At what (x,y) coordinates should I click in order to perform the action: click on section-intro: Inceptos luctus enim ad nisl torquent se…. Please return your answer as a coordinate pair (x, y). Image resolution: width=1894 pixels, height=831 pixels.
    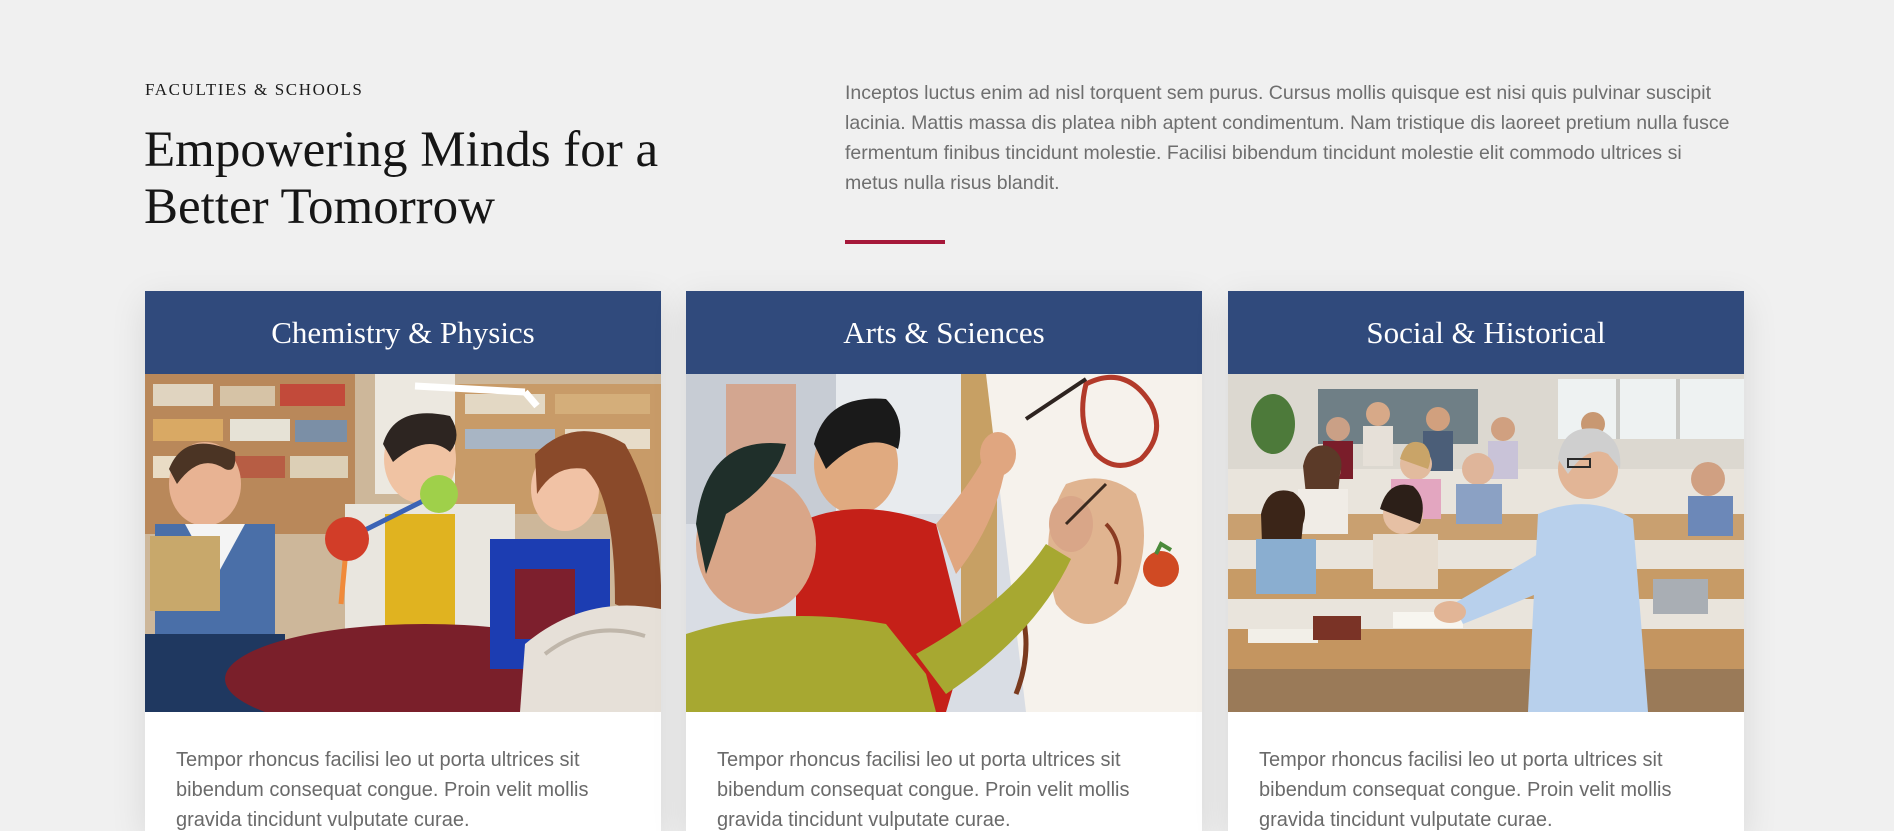
    Looking at the image, I should click on (1287, 138).